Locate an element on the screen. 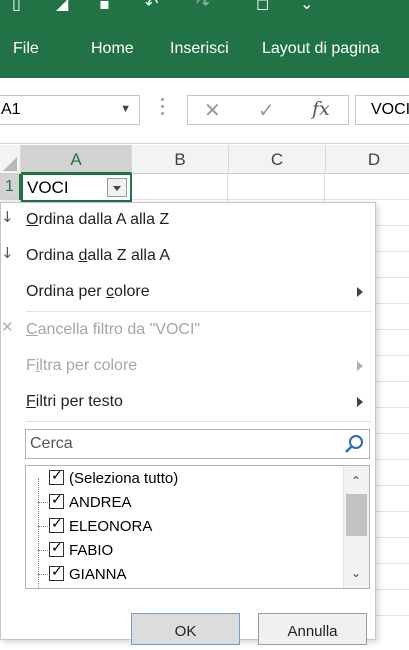 The height and width of the screenshot is (650, 409). enter-check-icon: ✓ is located at coordinates (266, 110).